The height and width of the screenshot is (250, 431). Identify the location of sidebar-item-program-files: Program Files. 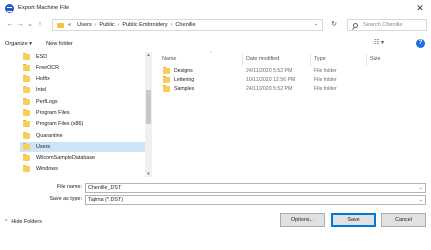
(84, 113).